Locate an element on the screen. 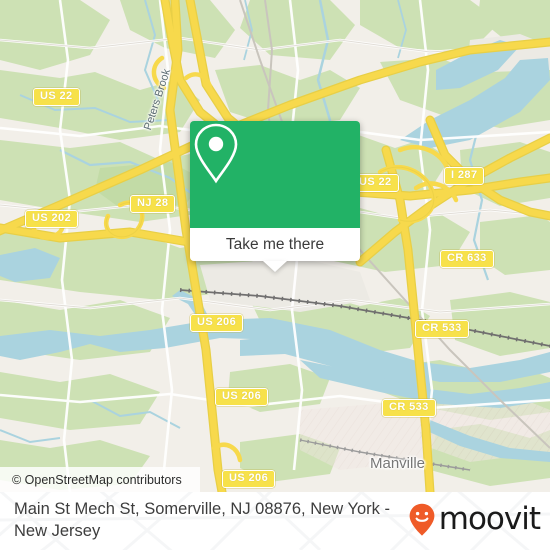  road-shield-cr633: CR 633 is located at coordinates (467, 259).